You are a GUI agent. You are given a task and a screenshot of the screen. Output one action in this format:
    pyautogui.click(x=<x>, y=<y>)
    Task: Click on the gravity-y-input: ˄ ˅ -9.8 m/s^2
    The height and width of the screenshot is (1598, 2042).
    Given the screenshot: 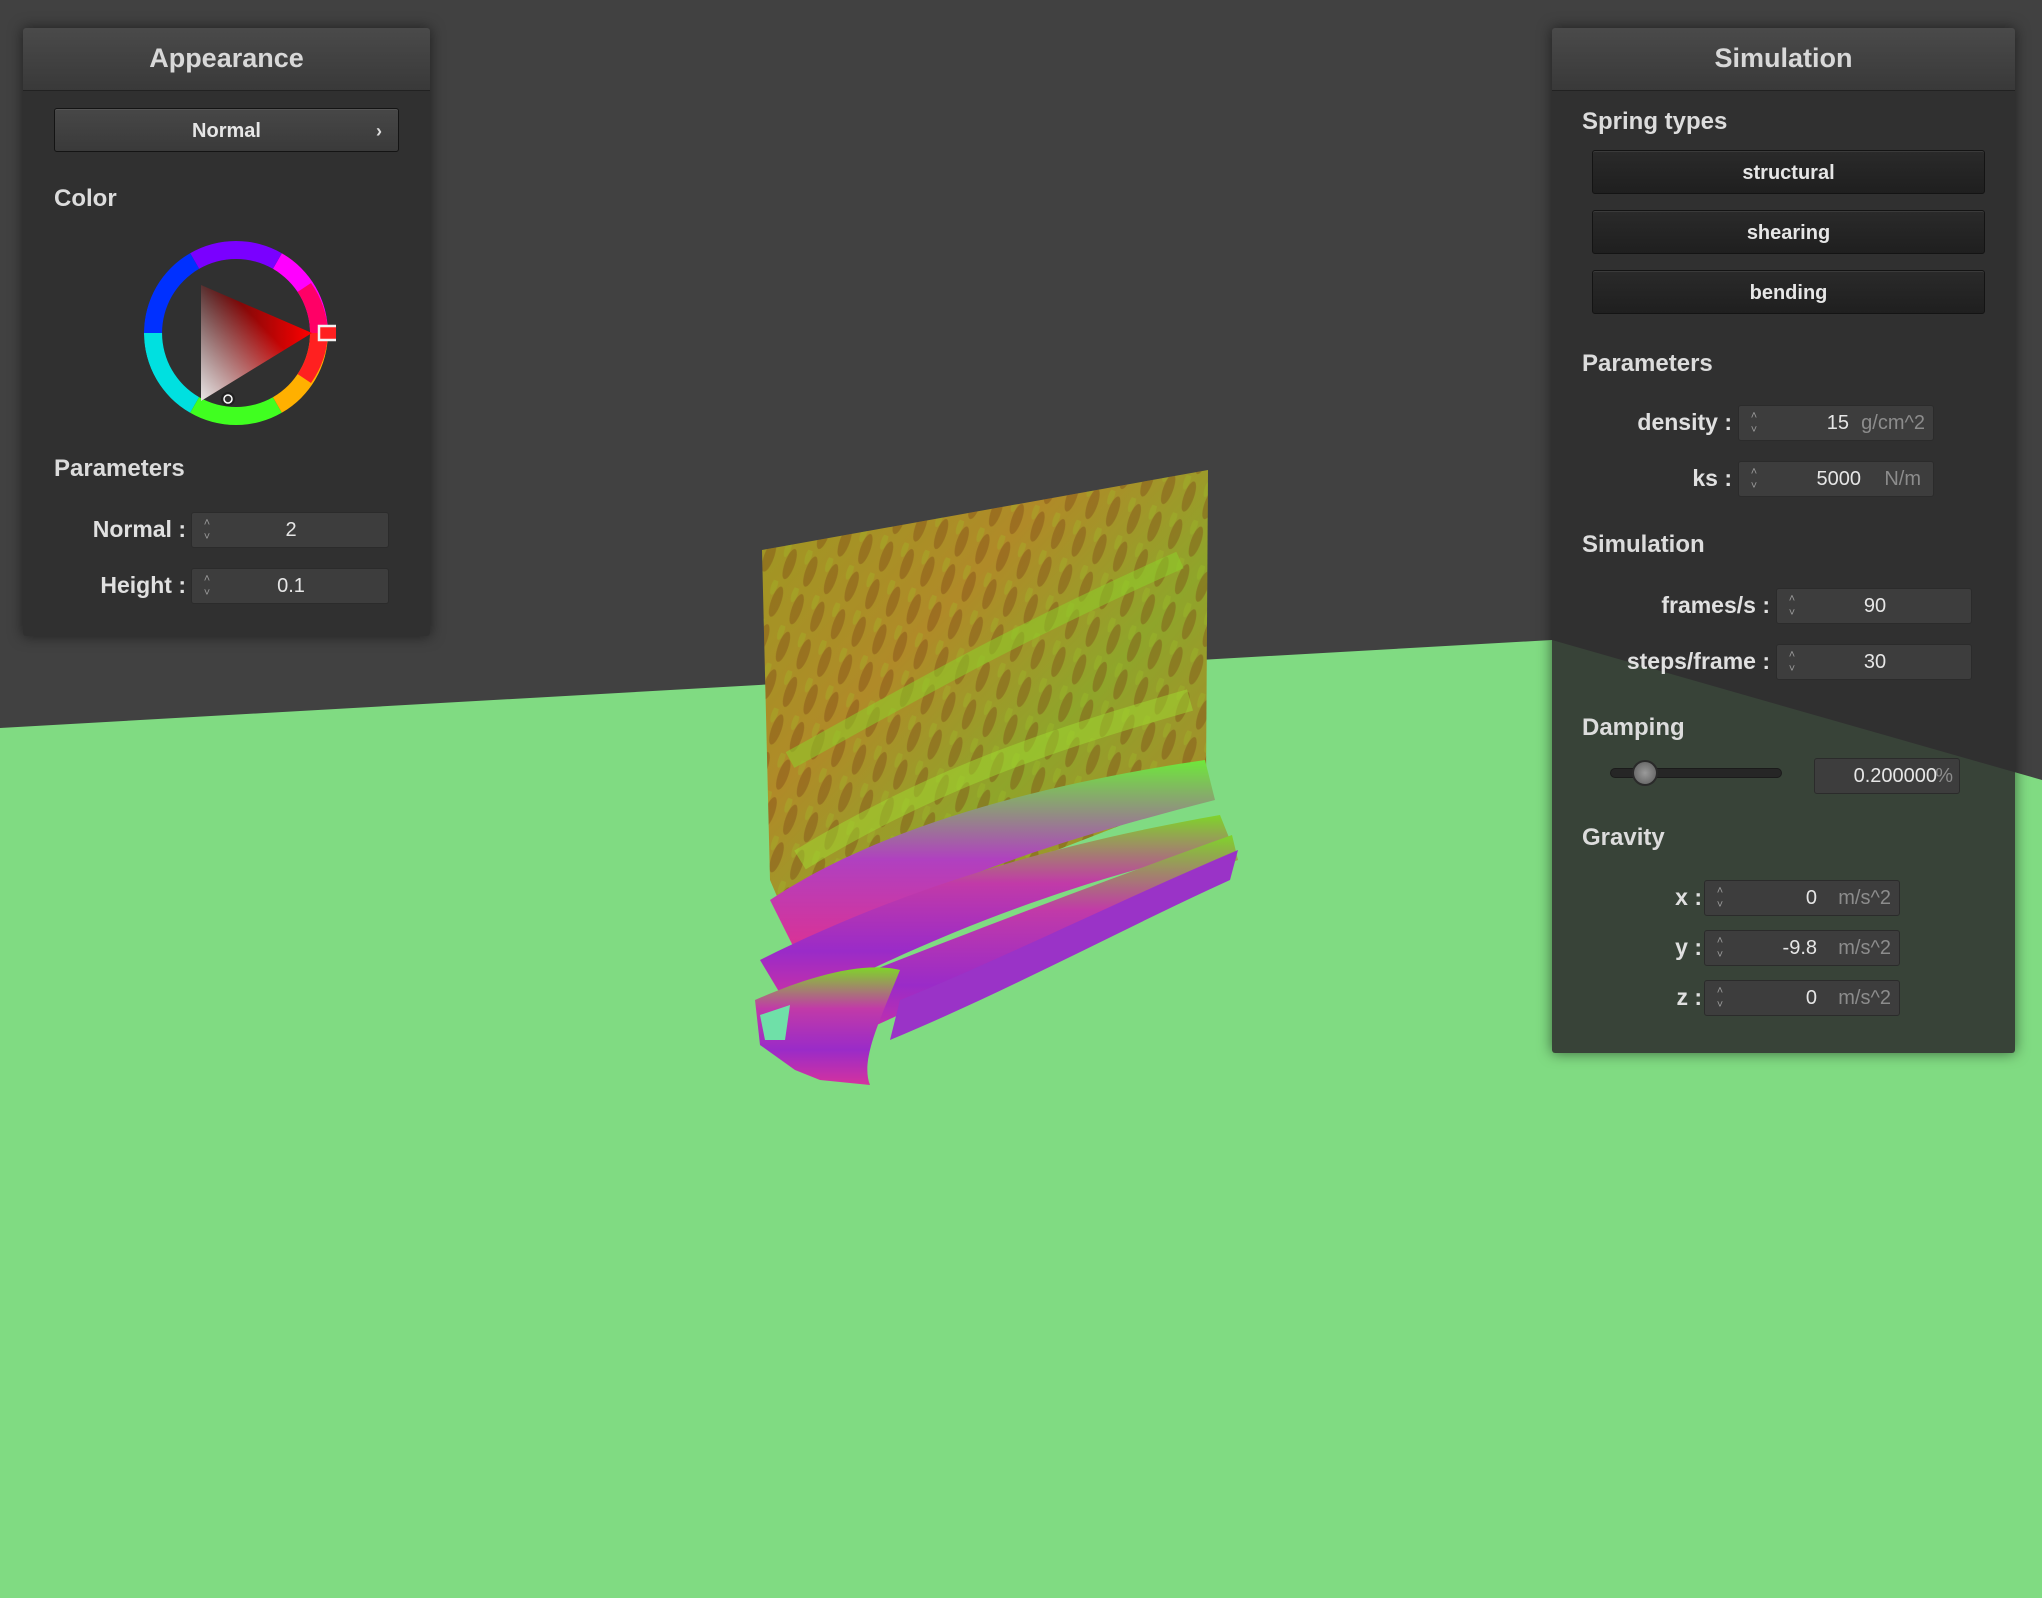 What is the action you would take?
    pyautogui.click(x=1802, y=948)
    